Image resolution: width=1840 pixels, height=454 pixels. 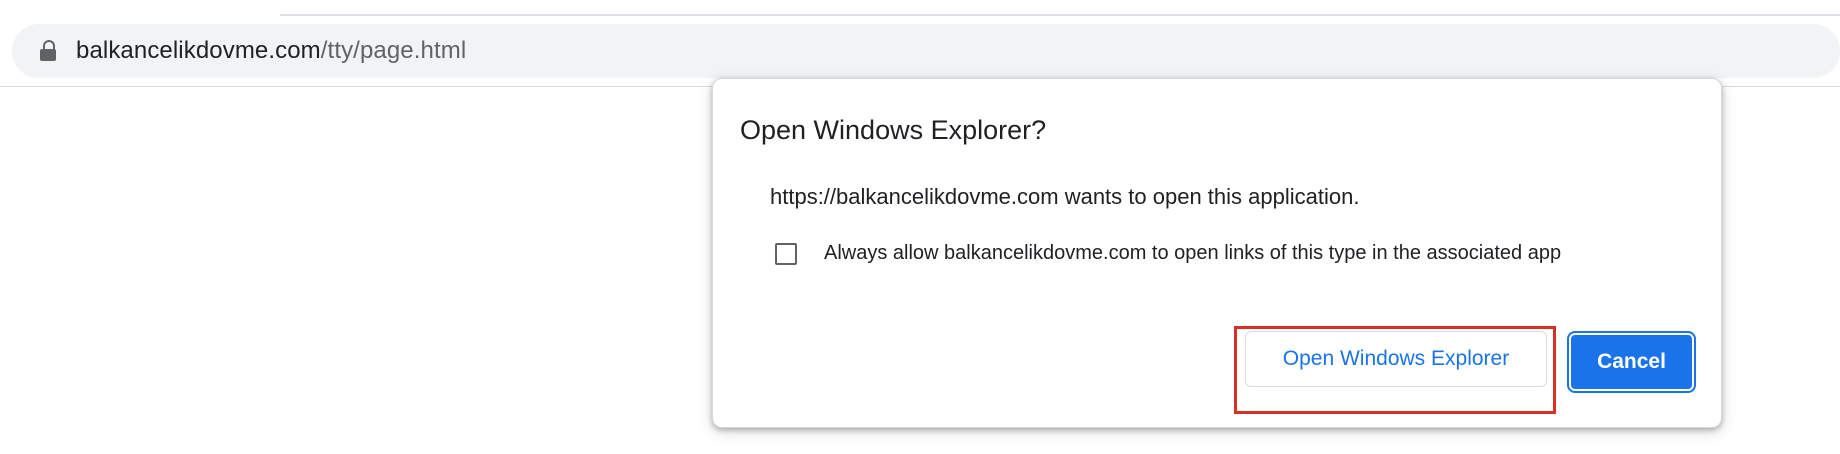 What do you see at coordinates (893, 130) in the screenshot?
I see `dialog-title: Open Windows Explorer?` at bounding box center [893, 130].